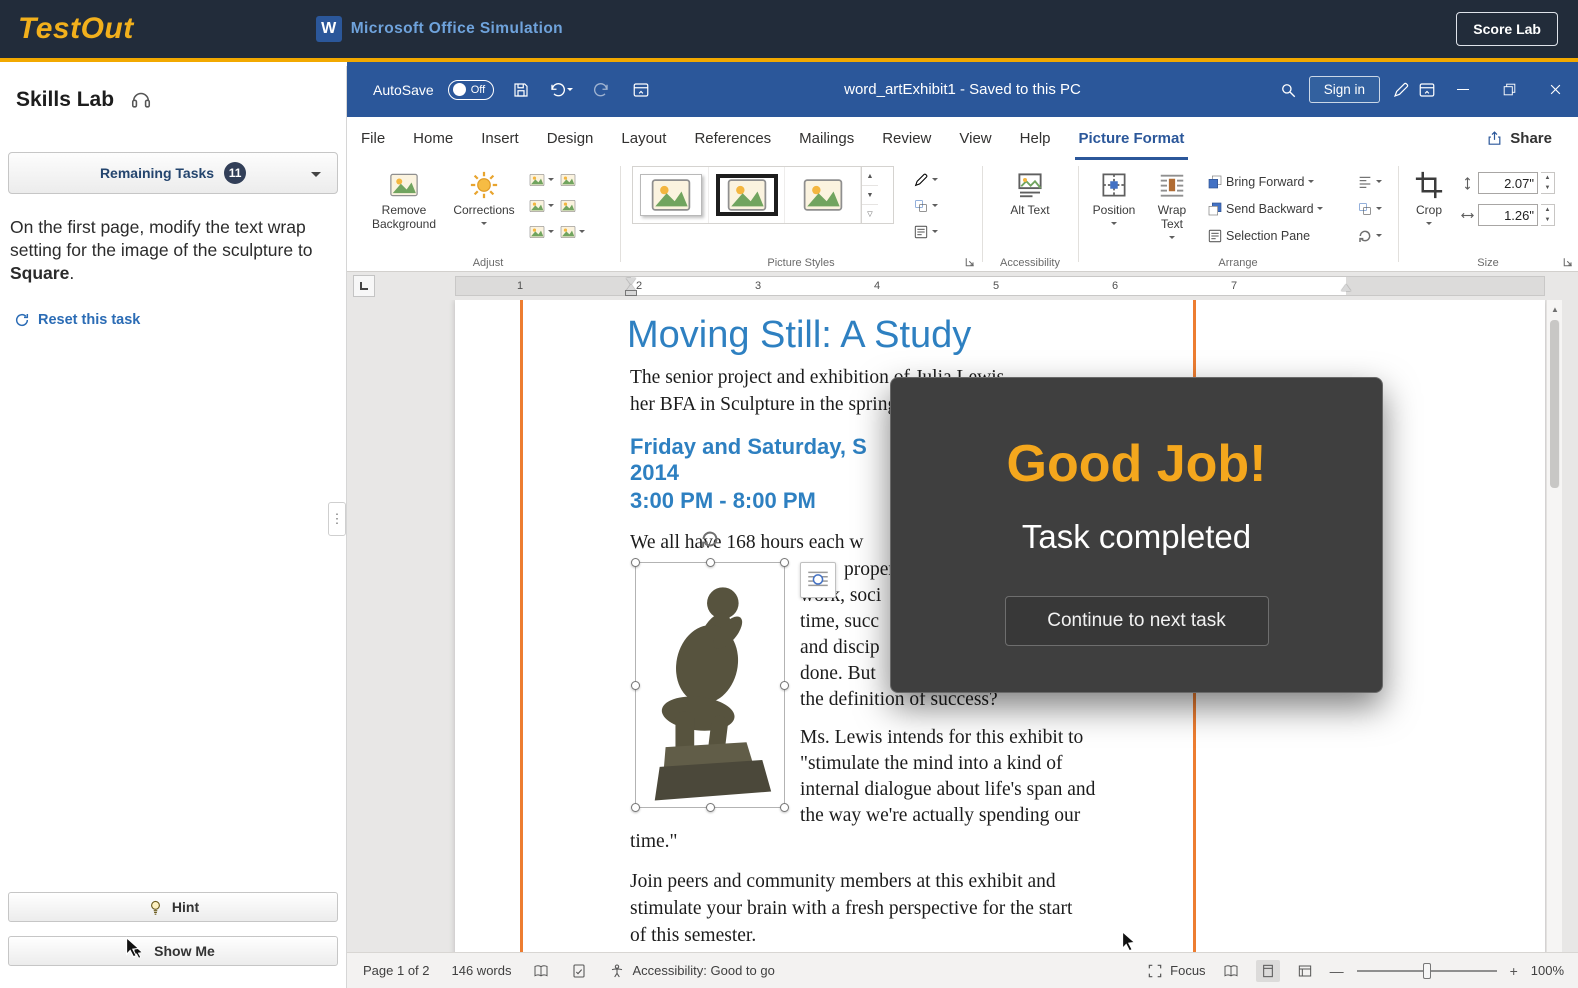 Image resolution: width=1578 pixels, height=988 pixels. What do you see at coordinates (1508, 215) in the screenshot?
I see `shape-width-field` at bounding box center [1508, 215].